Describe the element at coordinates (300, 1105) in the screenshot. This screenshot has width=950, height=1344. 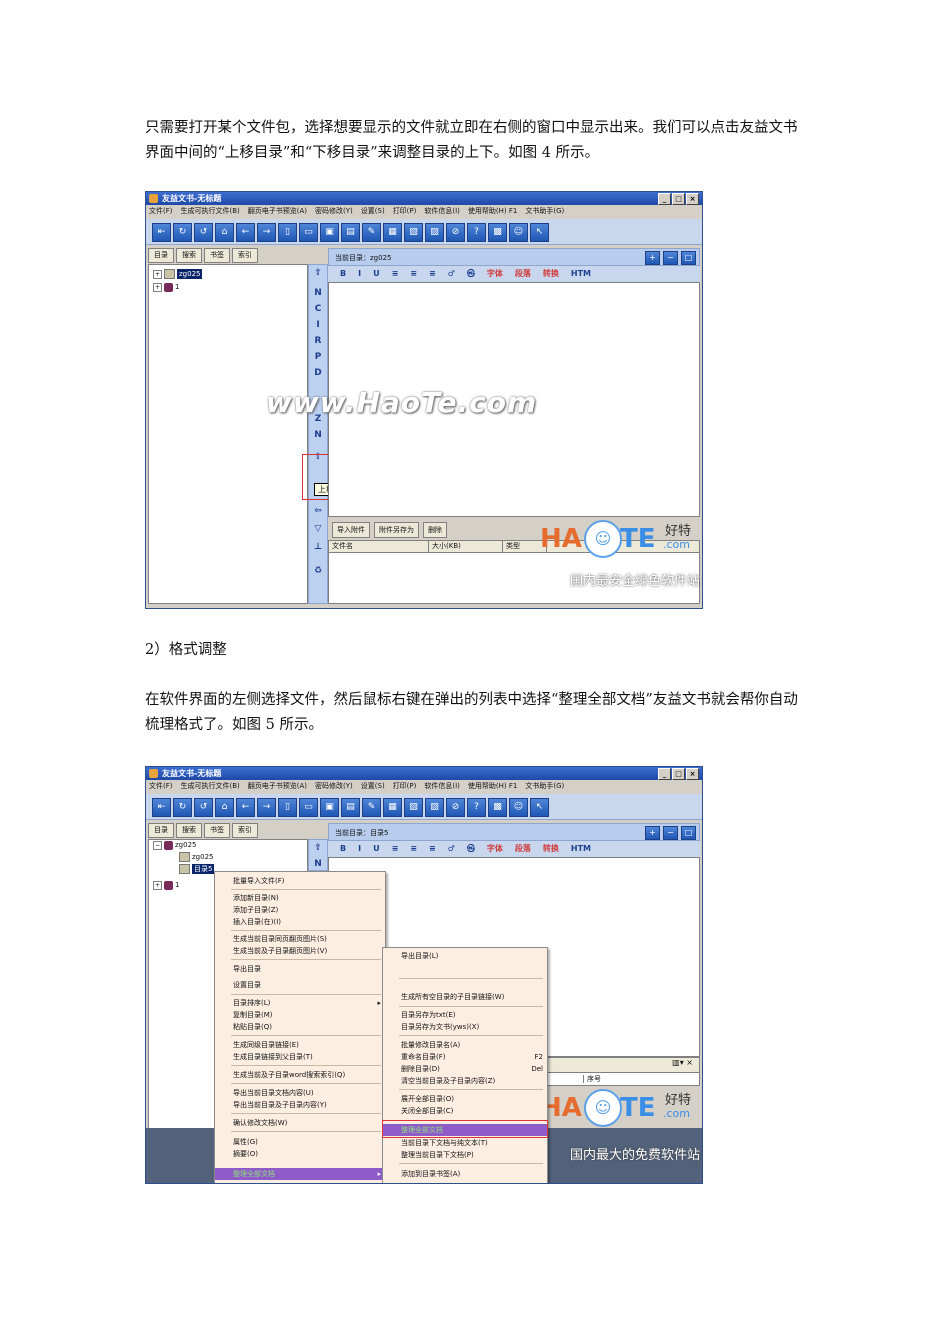
I see `menu-item-export-sub-doc: 导出当前目录及子目录内容(Y)` at that location.